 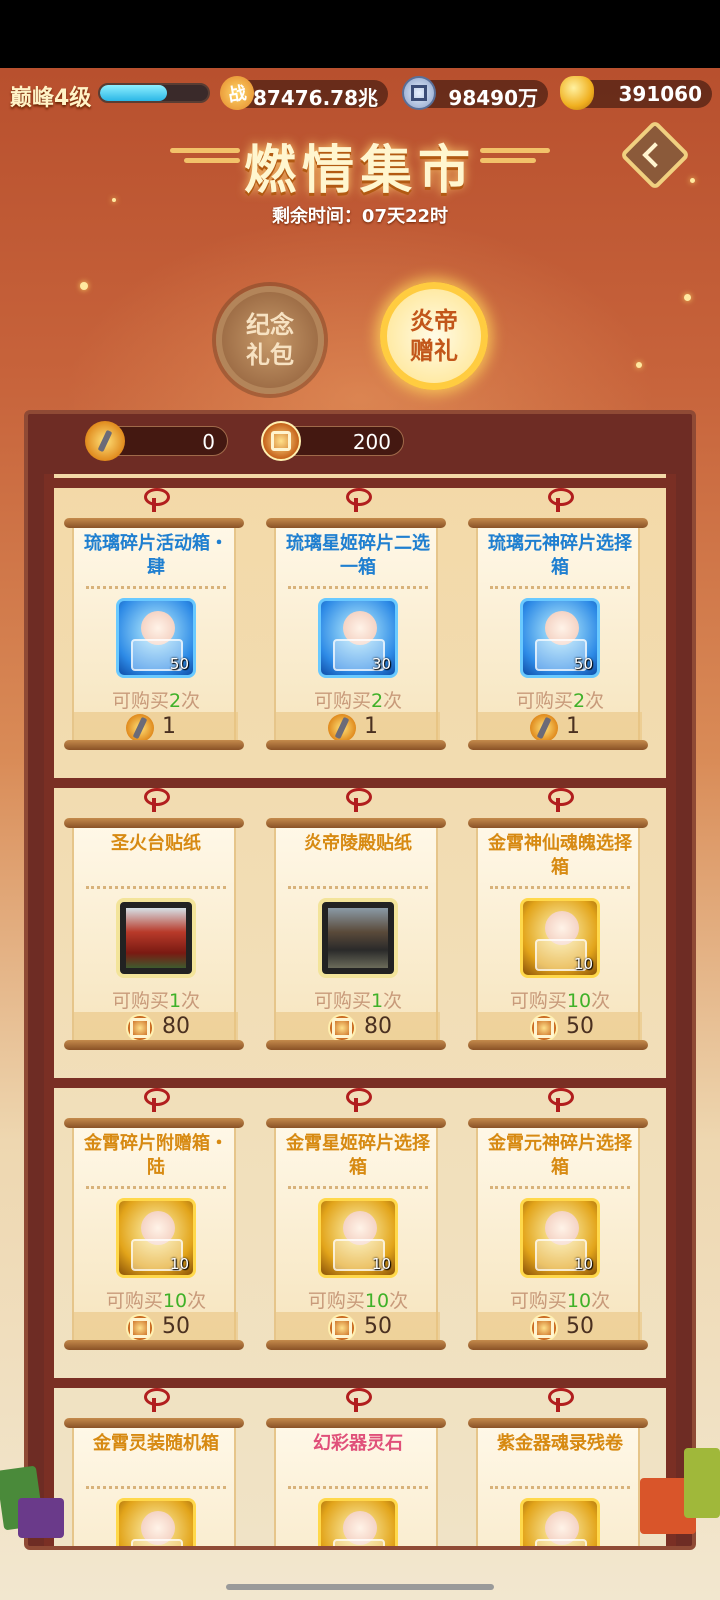 I want to click on scroll-paper: 金霄星姬碎片选择箱 10 可购买10次 50, so click(x=357, y=1234).